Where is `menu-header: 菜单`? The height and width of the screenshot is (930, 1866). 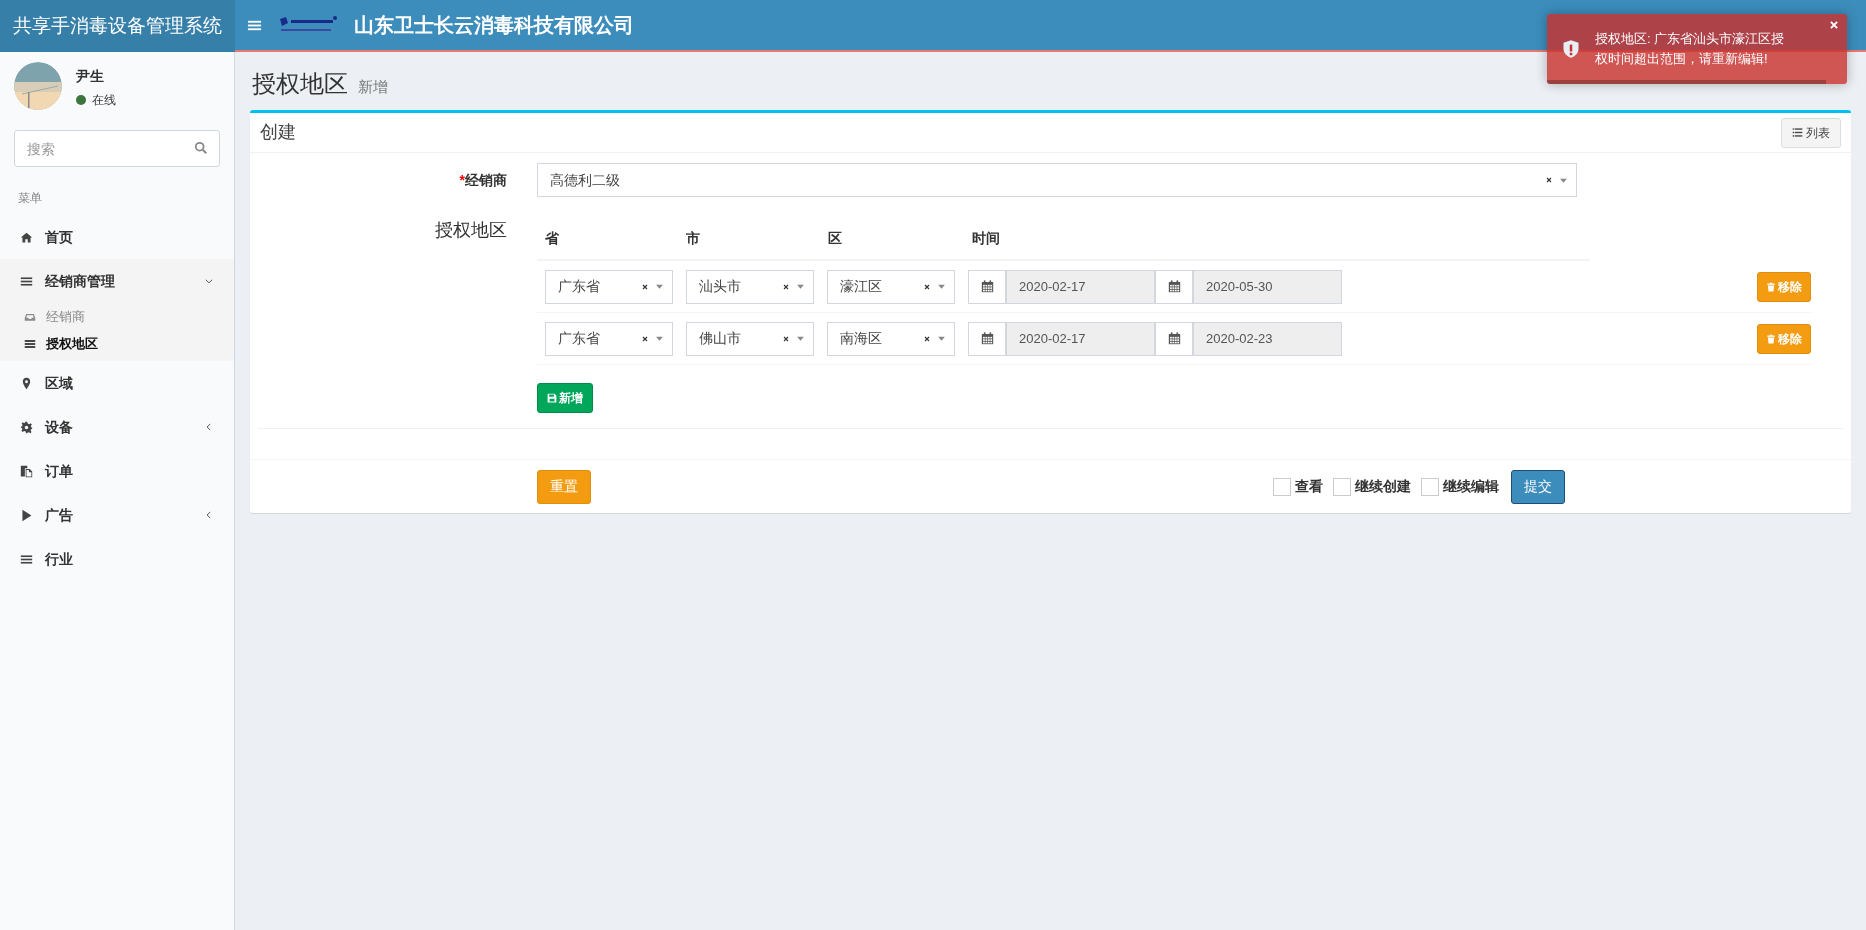 menu-header: 菜单 is located at coordinates (30, 198).